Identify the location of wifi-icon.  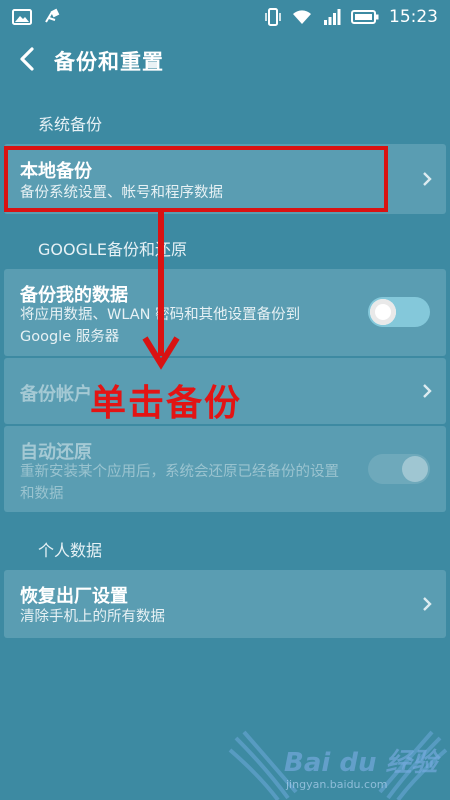
(302, 17).